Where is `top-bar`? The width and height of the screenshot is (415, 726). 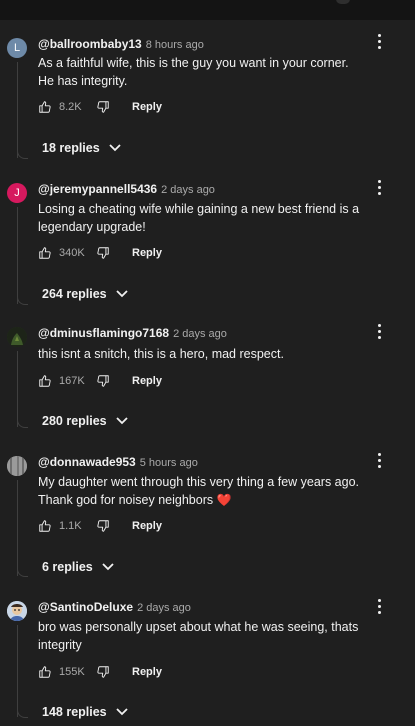
top-bar is located at coordinates (207, 10).